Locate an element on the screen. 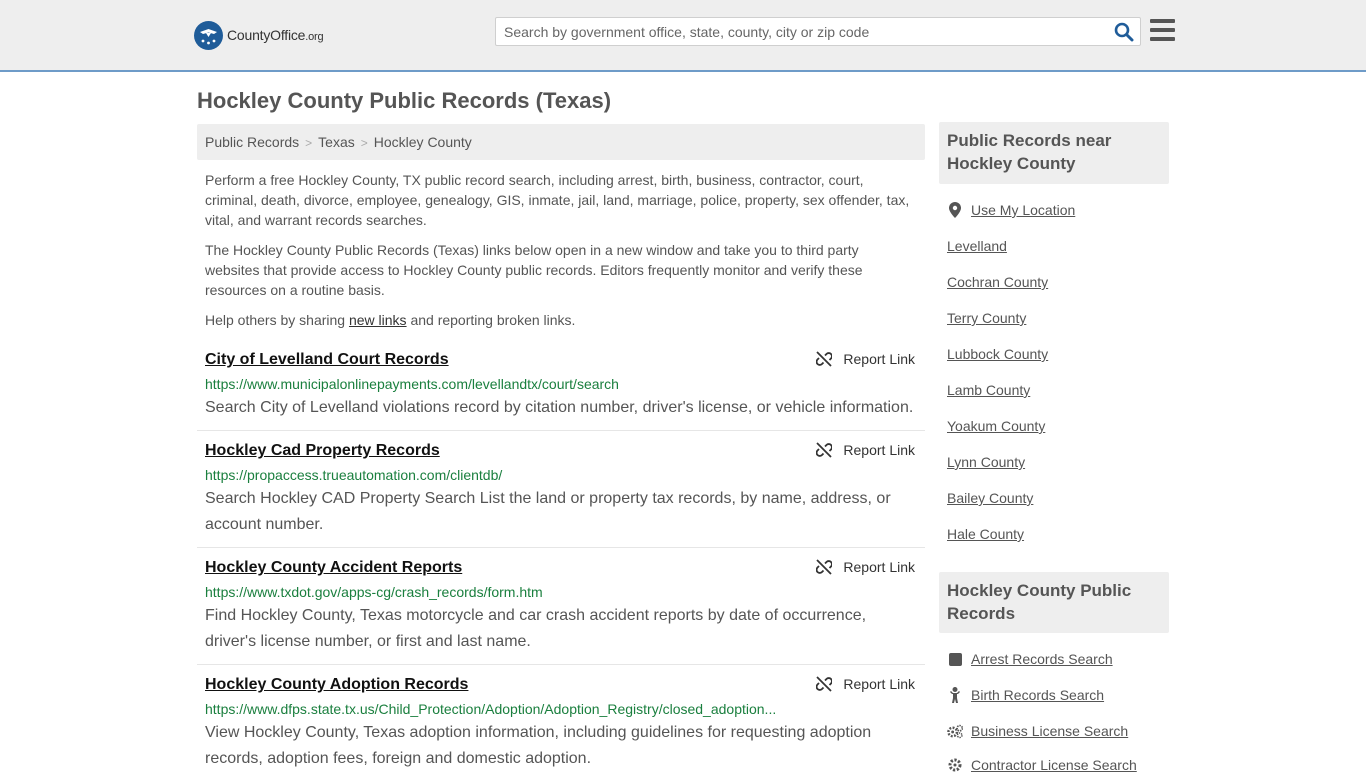 The width and height of the screenshot is (1366, 773). gears-icon is located at coordinates (955, 731).